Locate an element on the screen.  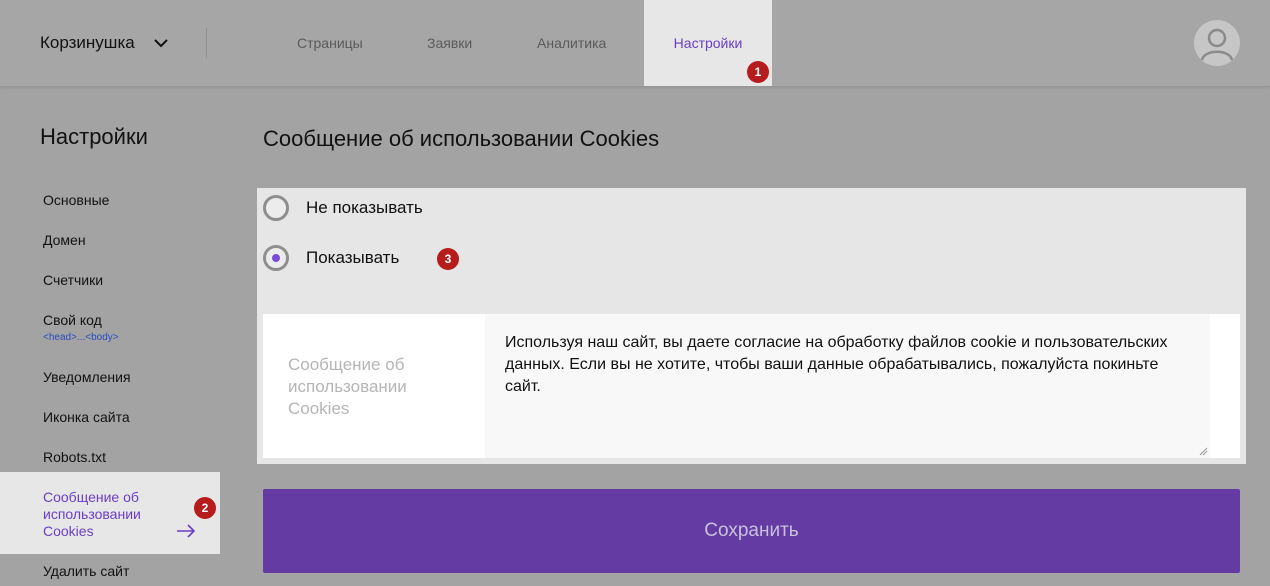
sidebar-item-label: Сообщение об использовании Cookies is located at coordinates (92, 514).